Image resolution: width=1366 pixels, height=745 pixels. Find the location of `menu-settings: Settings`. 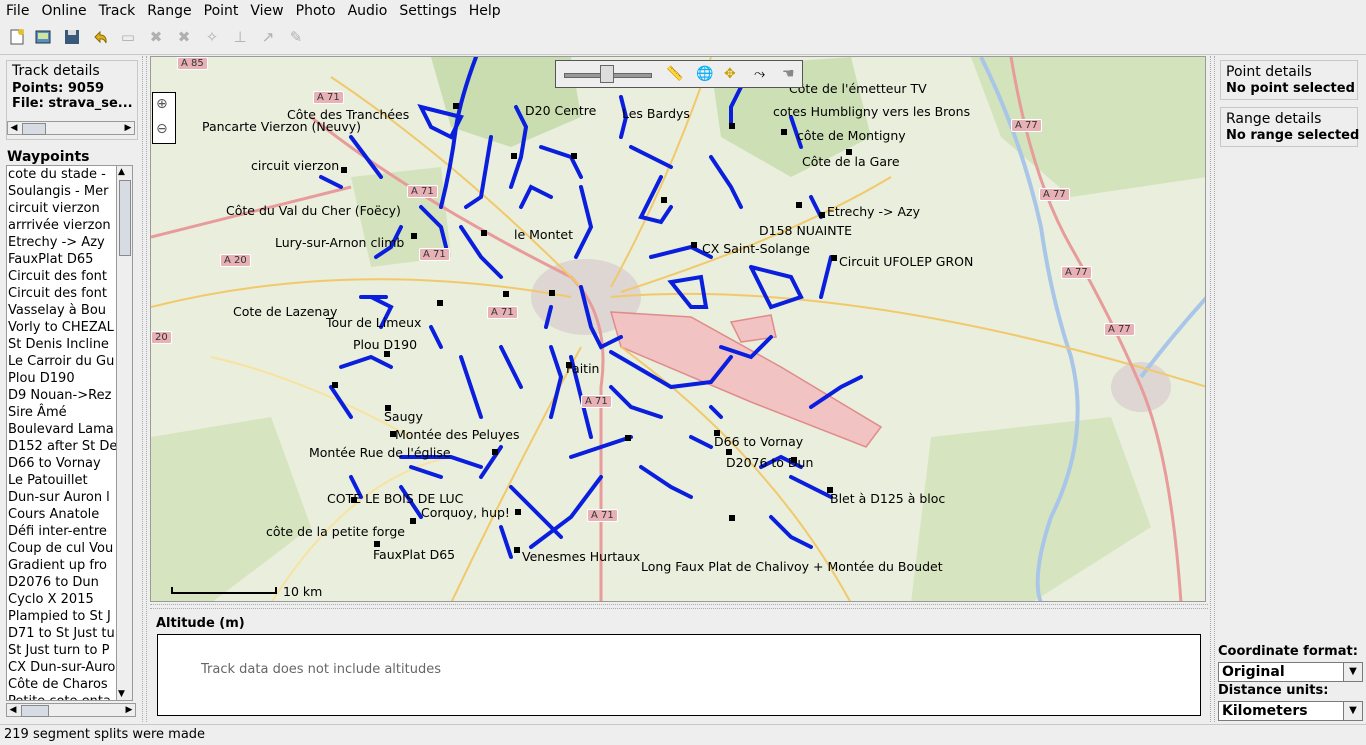

menu-settings: Settings is located at coordinates (427, 11).